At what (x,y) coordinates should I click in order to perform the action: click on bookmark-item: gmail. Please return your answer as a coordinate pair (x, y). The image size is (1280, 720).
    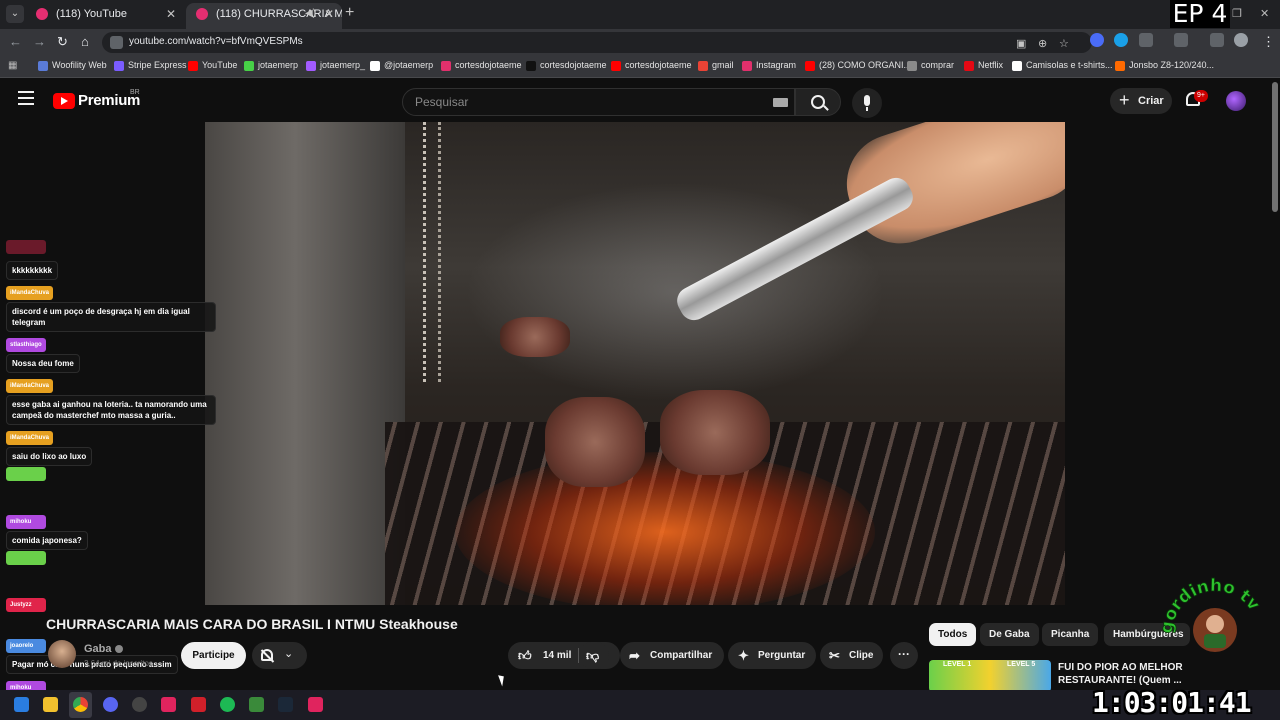
    Looking at the image, I should click on (716, 65).